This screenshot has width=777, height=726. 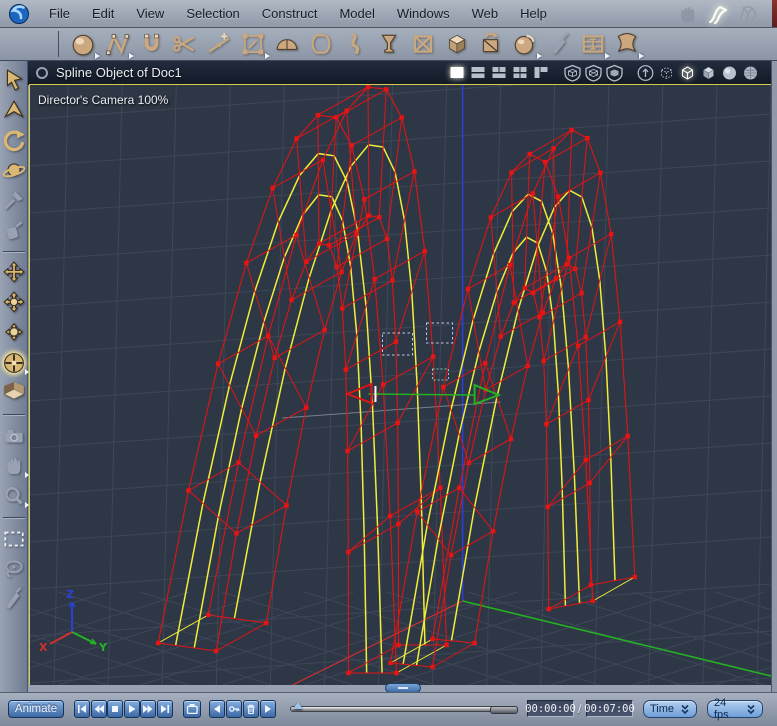 What do you see at coordinates (14, 333) in the screenshot?
I see `rotate-ball-tool` at bounding box center [14, 333].